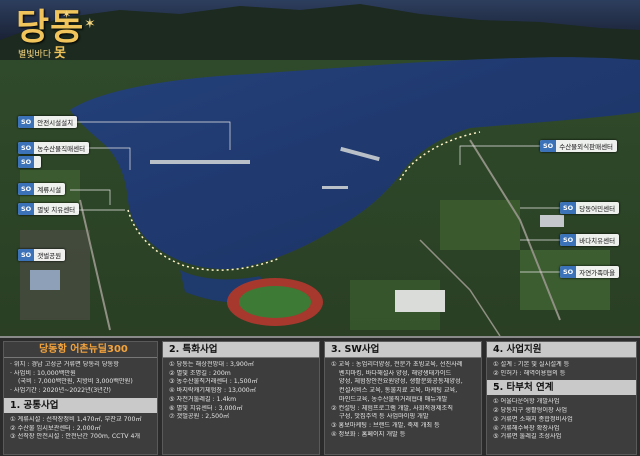 Image resolution: width=640 pixels, height=456 pixels. I want to click on sw-project-line: 벤치마킹, 바다해설사 양성, 해양생태가이드, so click(395, 373).